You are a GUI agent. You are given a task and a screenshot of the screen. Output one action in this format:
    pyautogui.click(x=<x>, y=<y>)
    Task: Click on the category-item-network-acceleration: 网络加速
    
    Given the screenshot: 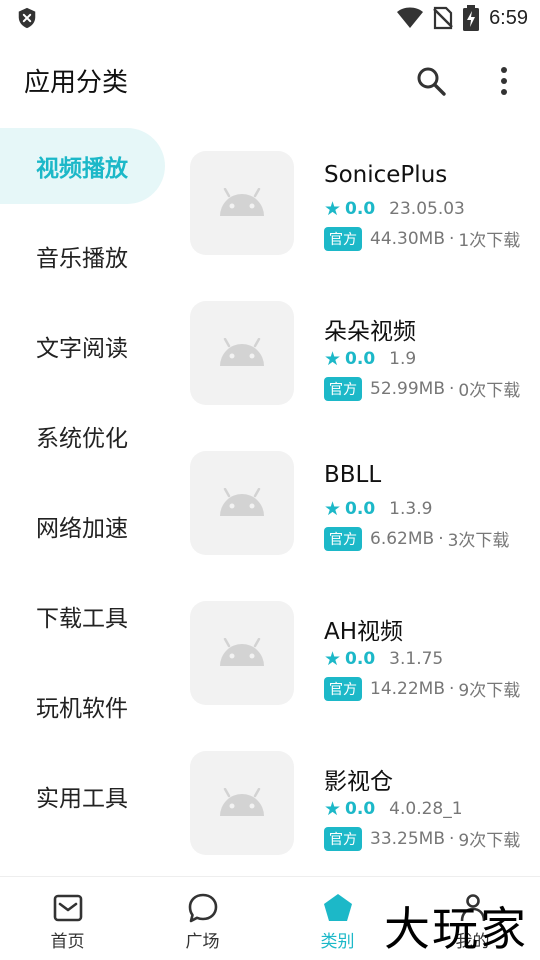 What is the action you would take?
    pyautogui.click(x=82, y=526)
    